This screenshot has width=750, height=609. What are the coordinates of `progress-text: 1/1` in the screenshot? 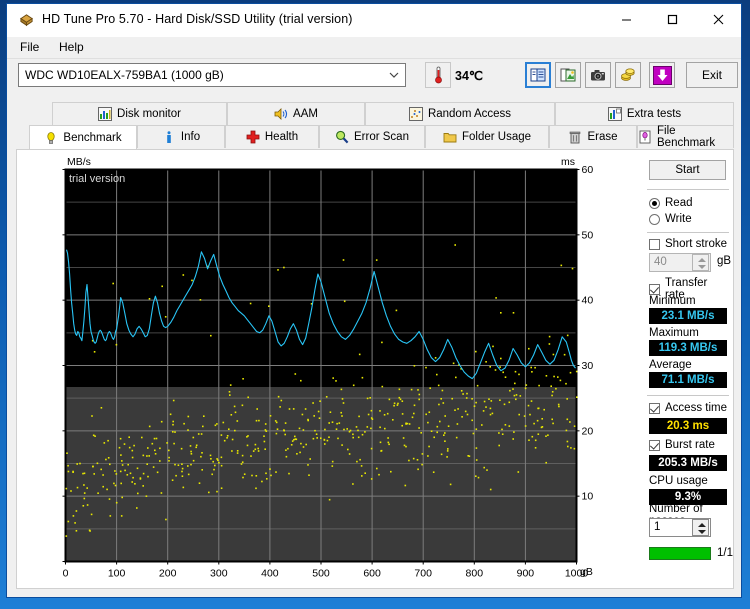 It's located at (725, 553).